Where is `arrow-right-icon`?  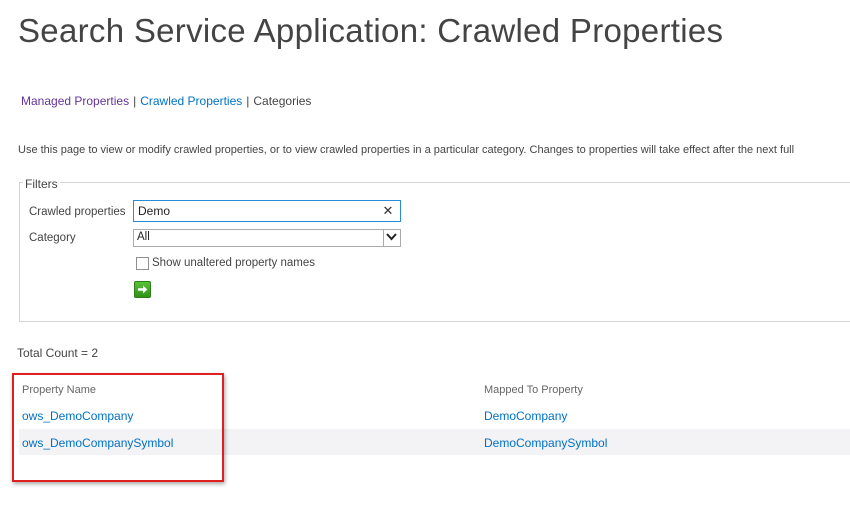 arrow-right-icon is located at coordinates (143, 289).